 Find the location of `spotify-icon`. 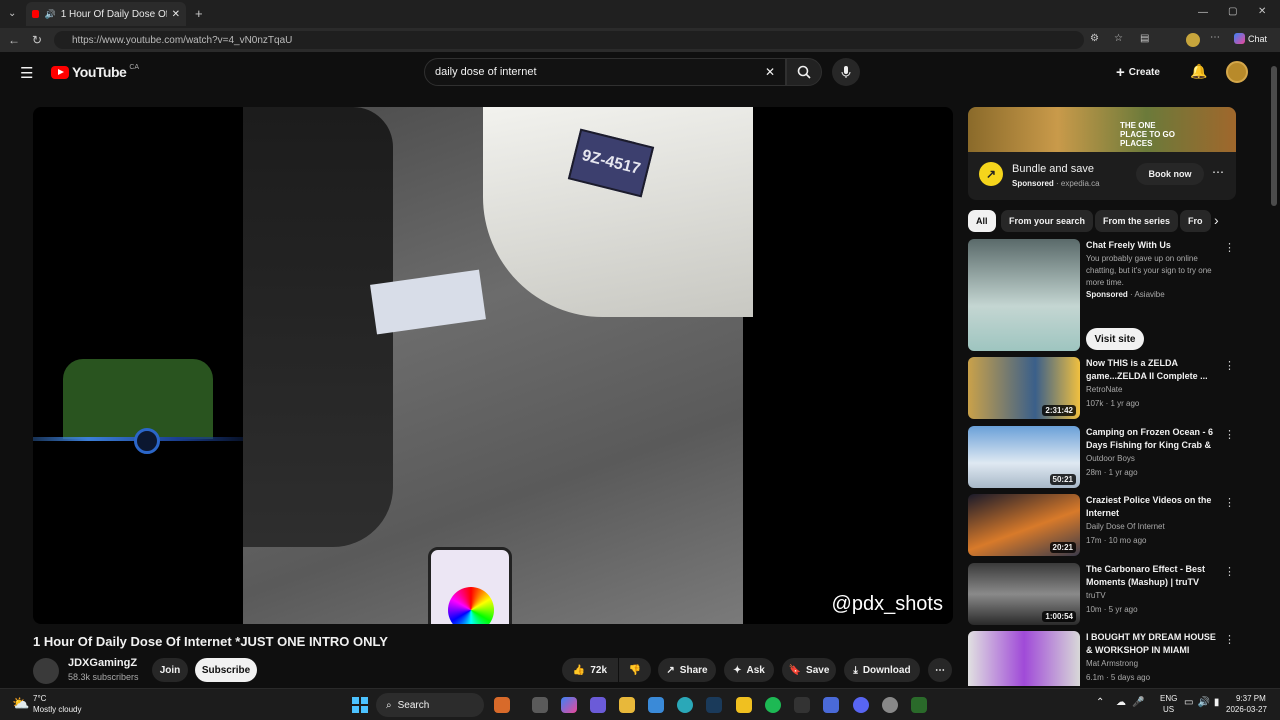

spotify-icon is located at coordinates (773, 705).